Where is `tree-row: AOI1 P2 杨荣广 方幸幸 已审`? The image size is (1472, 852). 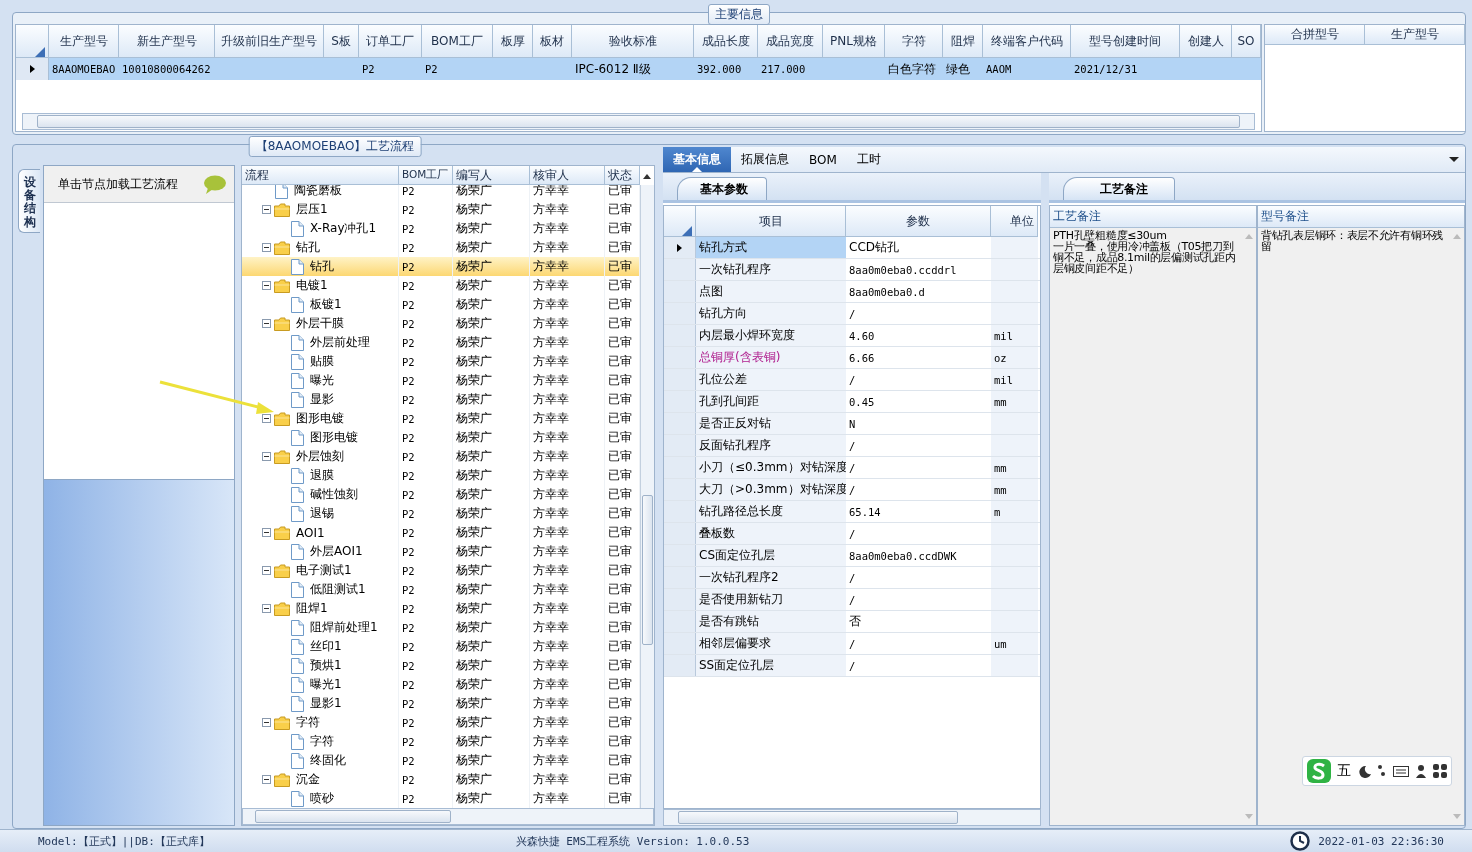
tree-row: AOI1 P2 杨荣广 方幸幸 已审 is located at coordinates (441, 532).